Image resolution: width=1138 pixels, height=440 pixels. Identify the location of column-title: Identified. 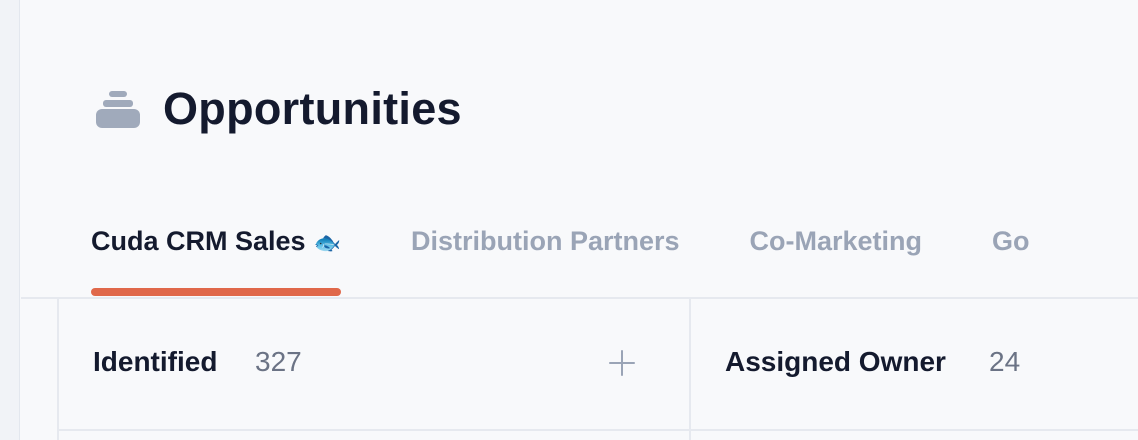
(155, 361).